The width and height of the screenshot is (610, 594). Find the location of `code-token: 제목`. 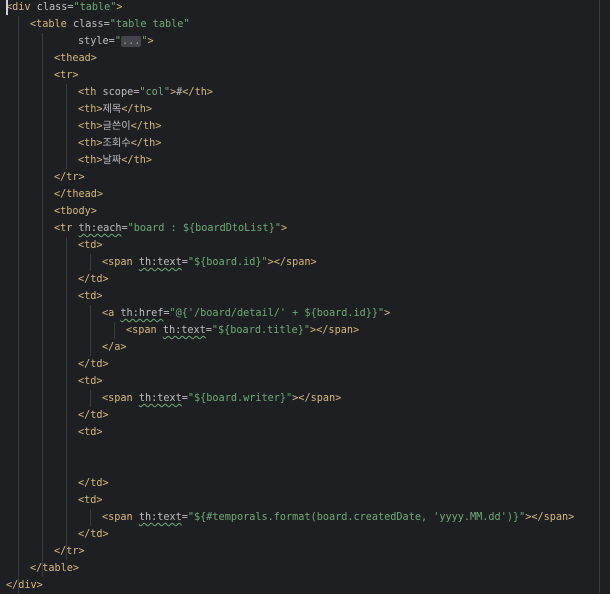

code-token: 제목 is located at coordinates (112, 109).